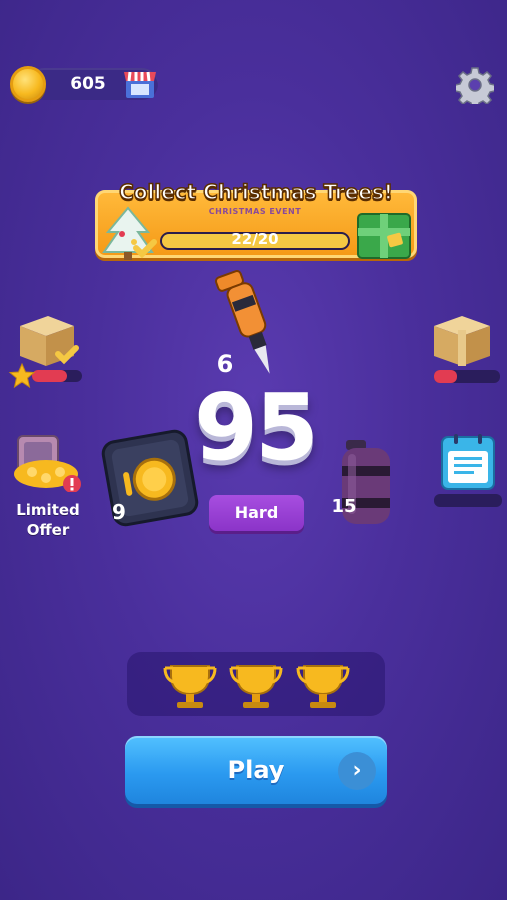  Describe the element at coordinates (255, 239) in the screenshot. I see `event-progress-text: 22/20` at that location.